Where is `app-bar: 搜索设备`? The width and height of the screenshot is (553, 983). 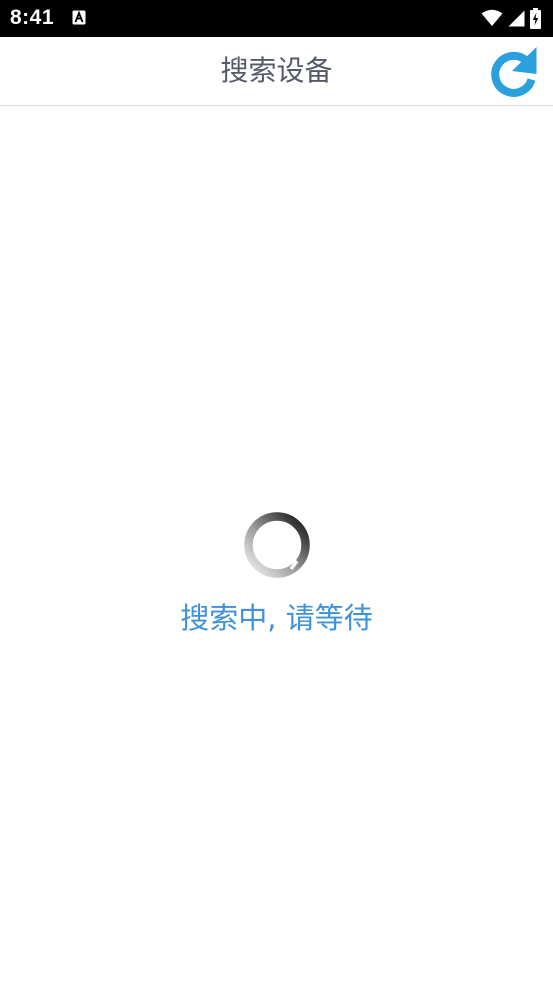
app-bar: 搜索设备 is located at coordinates (276, 71).